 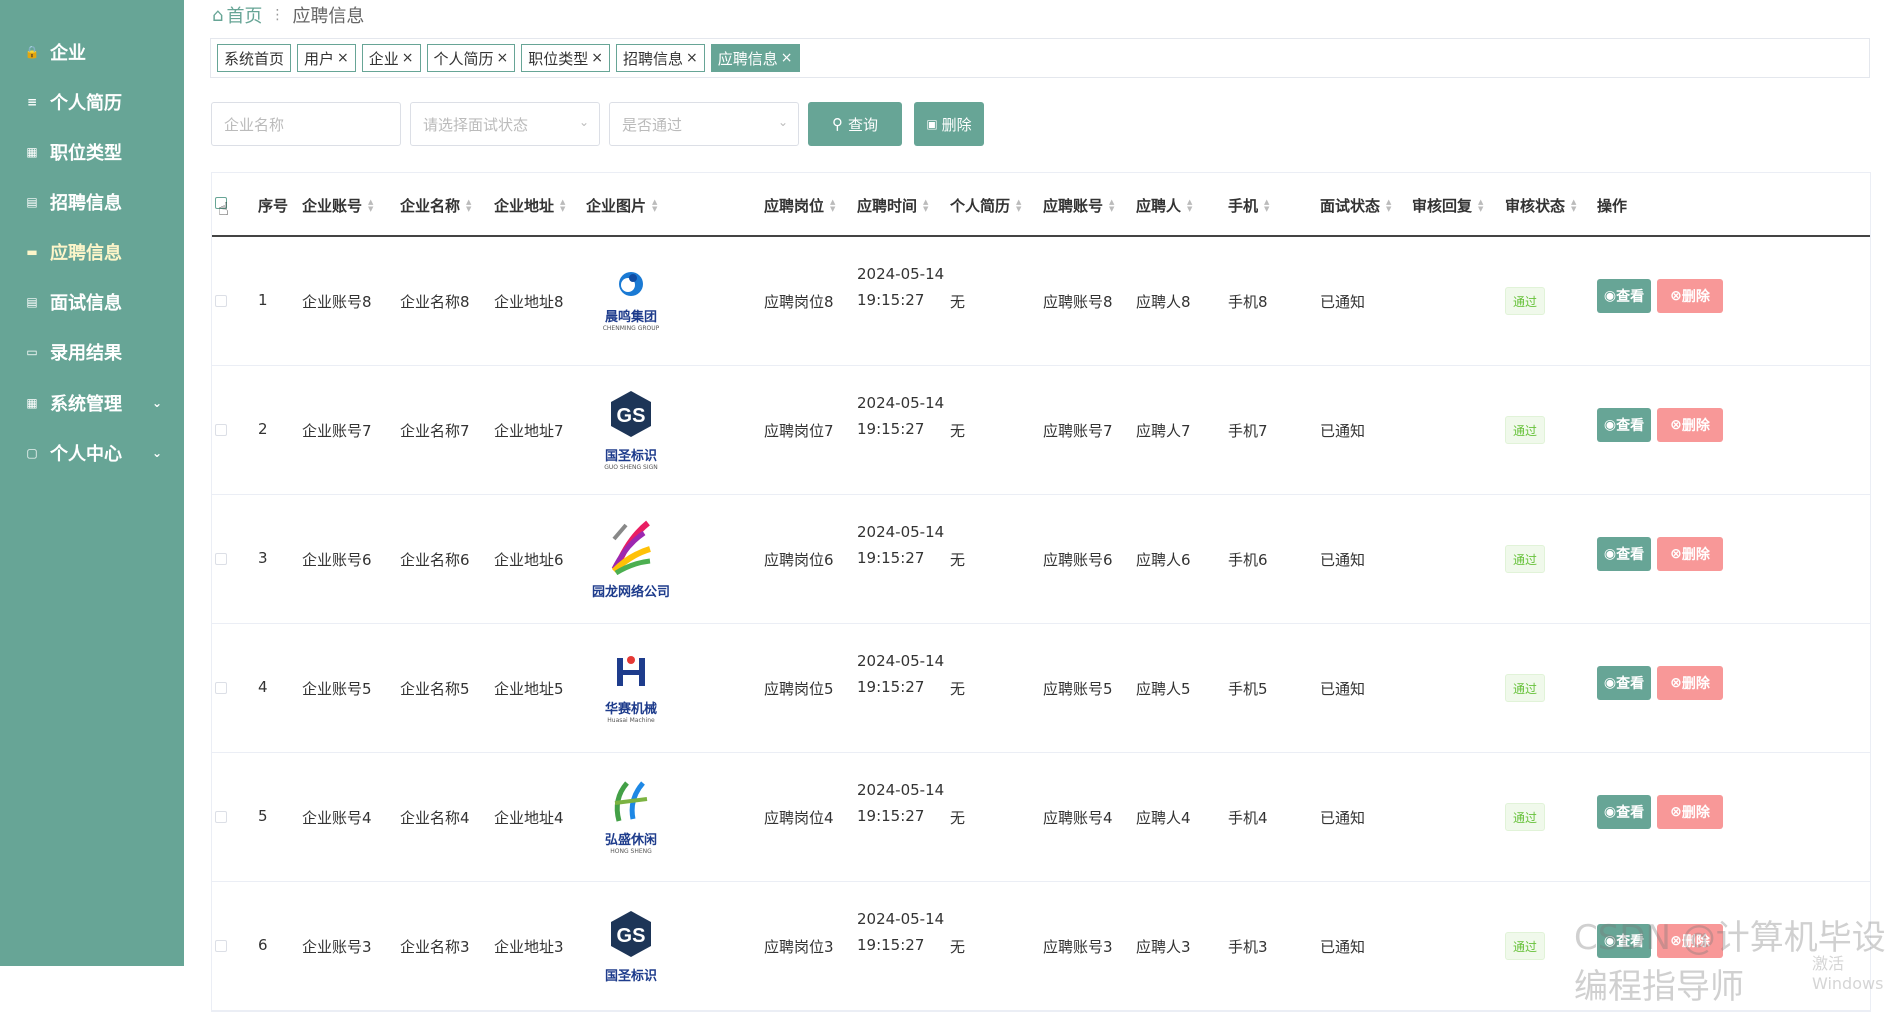 What do you see at coordinates (337, 205) in the screenshot?
I see `column-header-1: 企业账号 ▲ ▼` at bounding box center [337, 205].